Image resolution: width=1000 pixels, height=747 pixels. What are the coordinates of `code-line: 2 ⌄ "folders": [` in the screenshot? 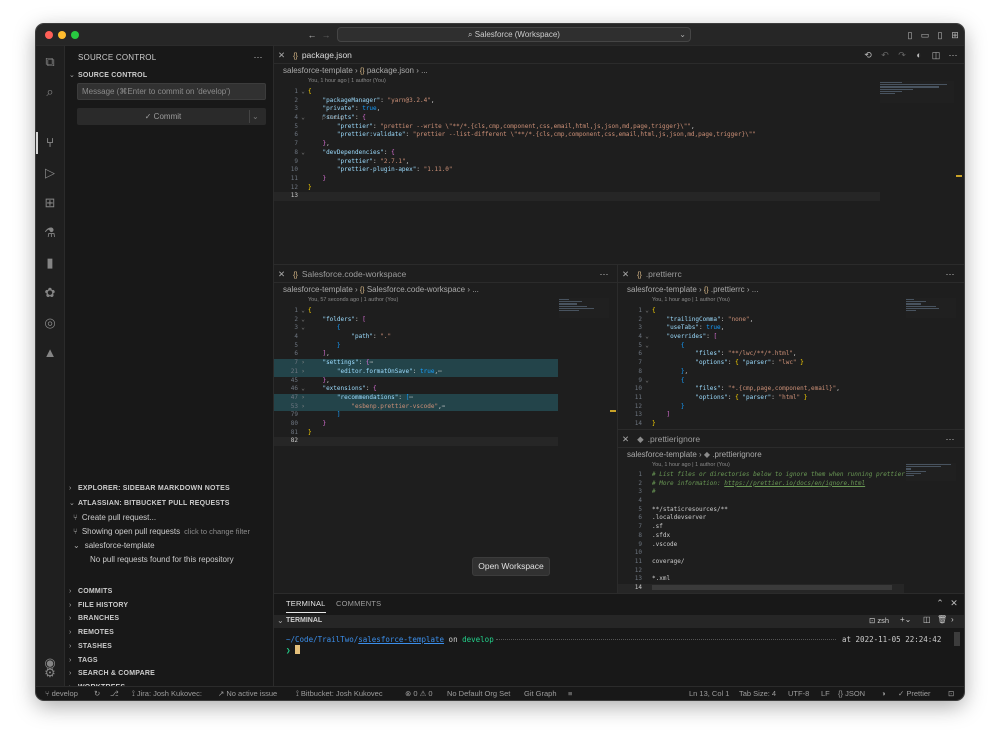 It's located at (416, 320).